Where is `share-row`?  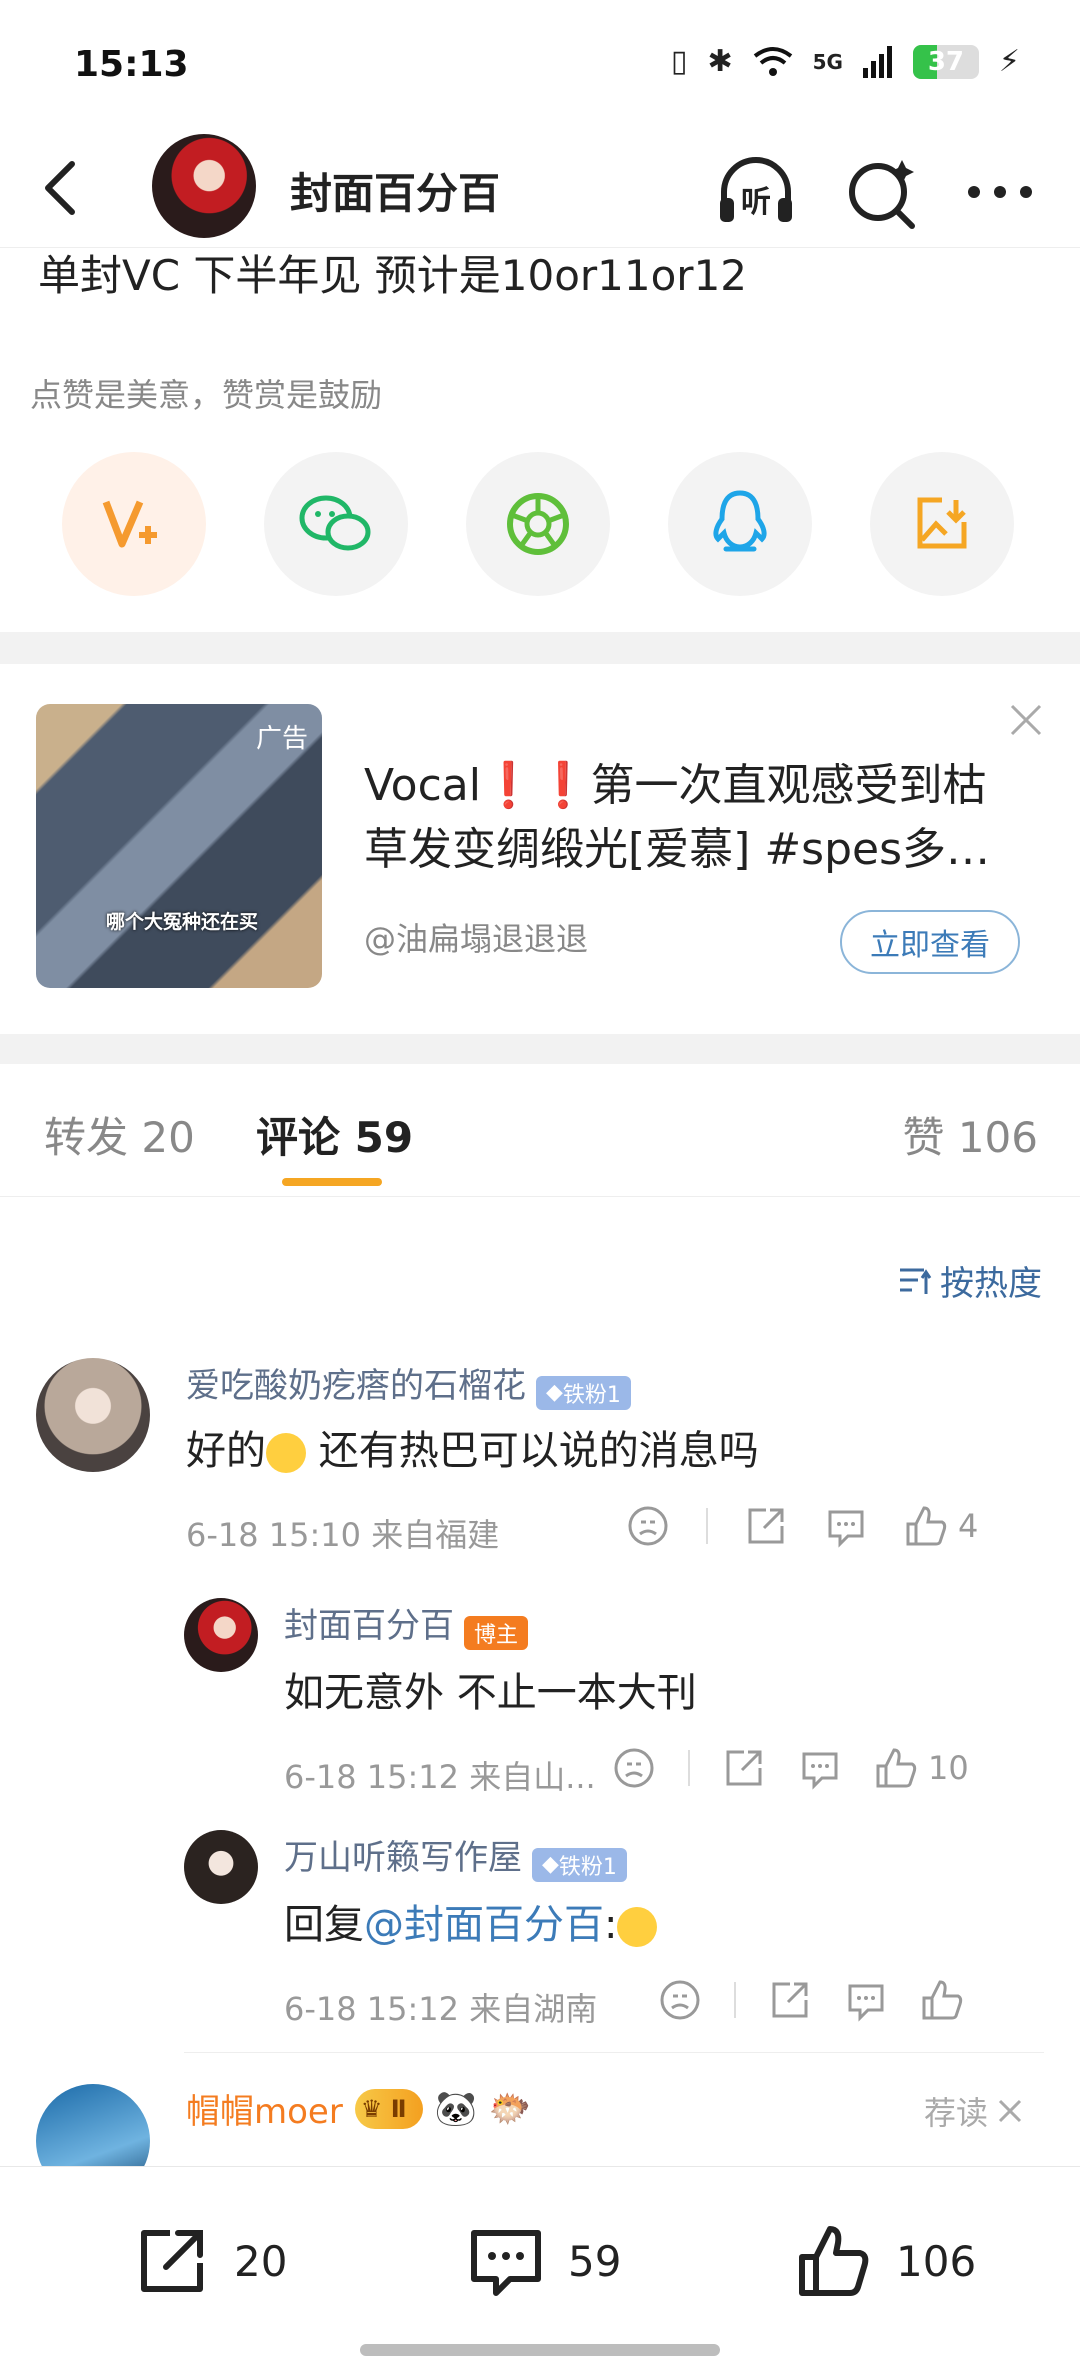
share-row is located at coordinates (538, 524).